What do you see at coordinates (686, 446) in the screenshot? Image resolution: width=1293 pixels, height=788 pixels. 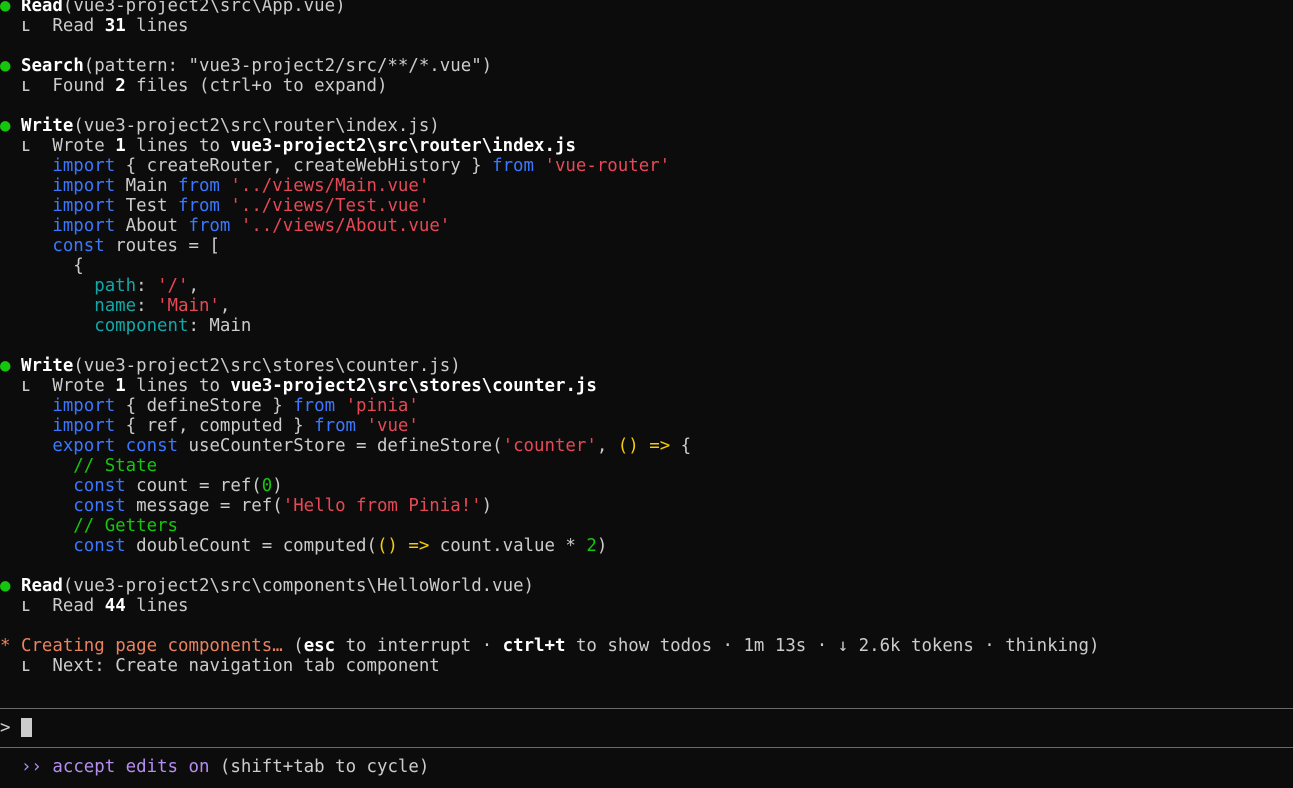 I see `code-text: {` at bounding box center [686, 446].